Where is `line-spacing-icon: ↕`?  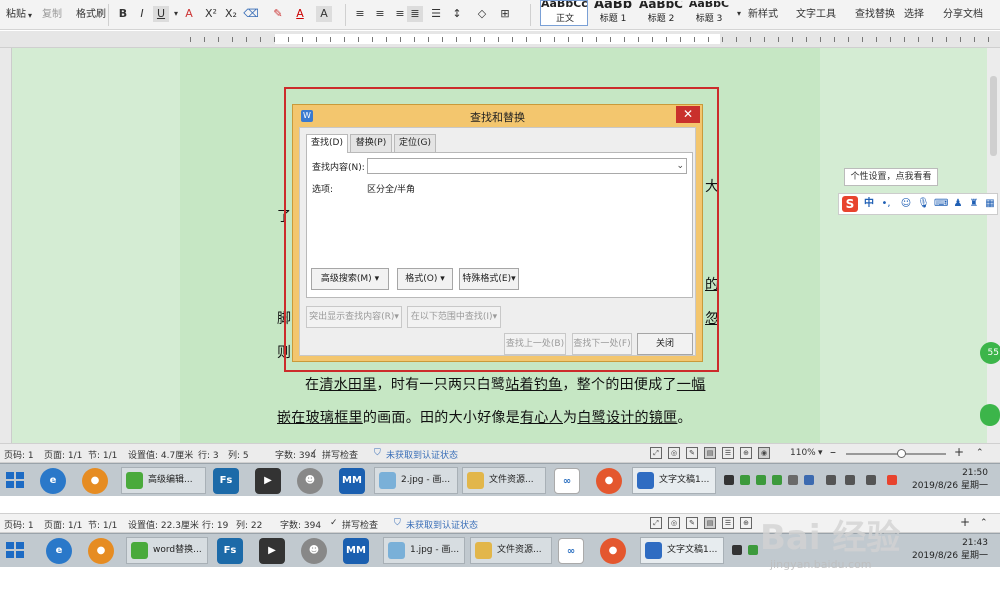
line-spacing-icon: ↕ is located at coordinates (457, 14).